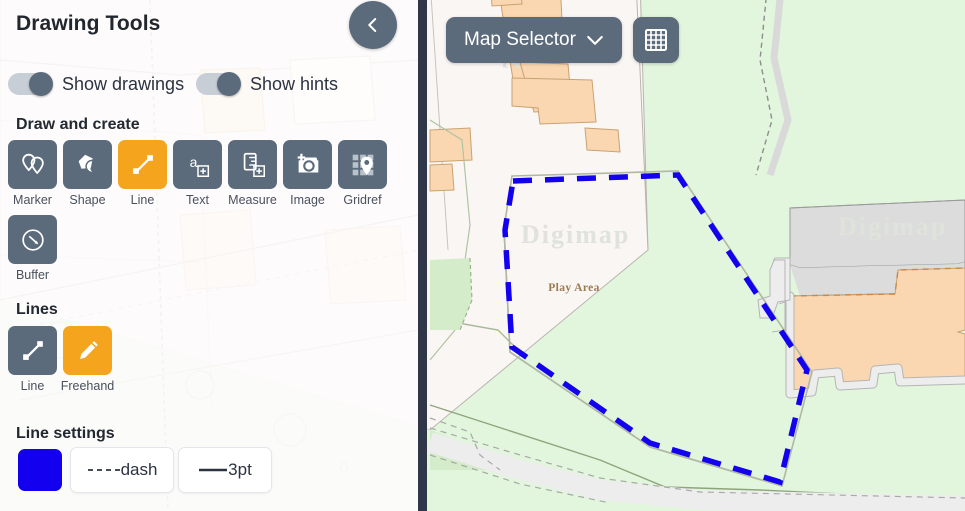 The width and height of the screenshot is (965, 511). I want to click on grid-icon, so click(655, 40).